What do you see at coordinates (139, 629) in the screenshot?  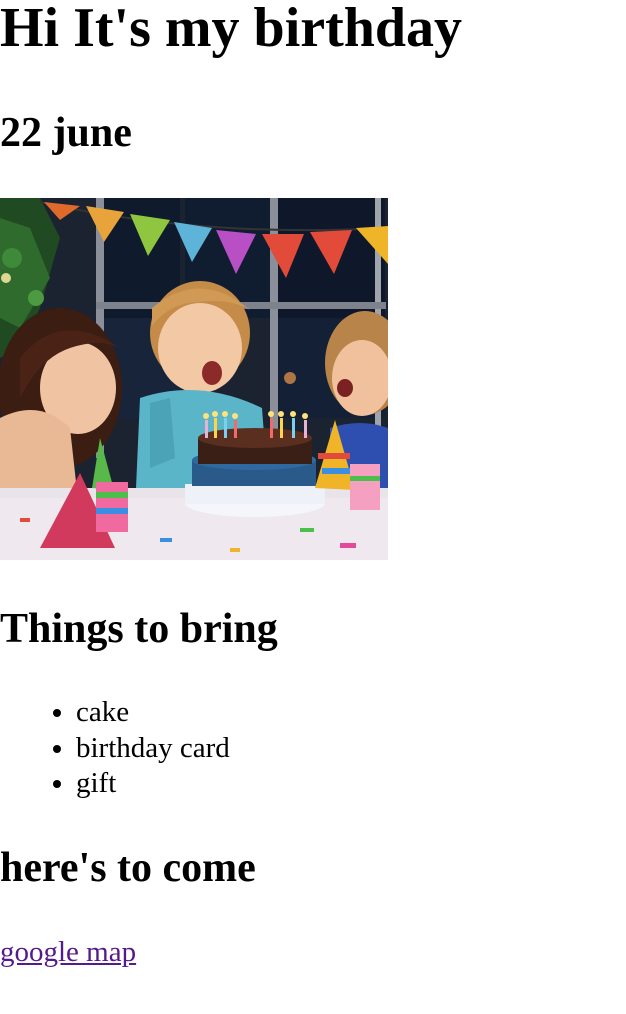 I see `things-to-bring-heading: Things to bring` at bounding box center [139, 629].